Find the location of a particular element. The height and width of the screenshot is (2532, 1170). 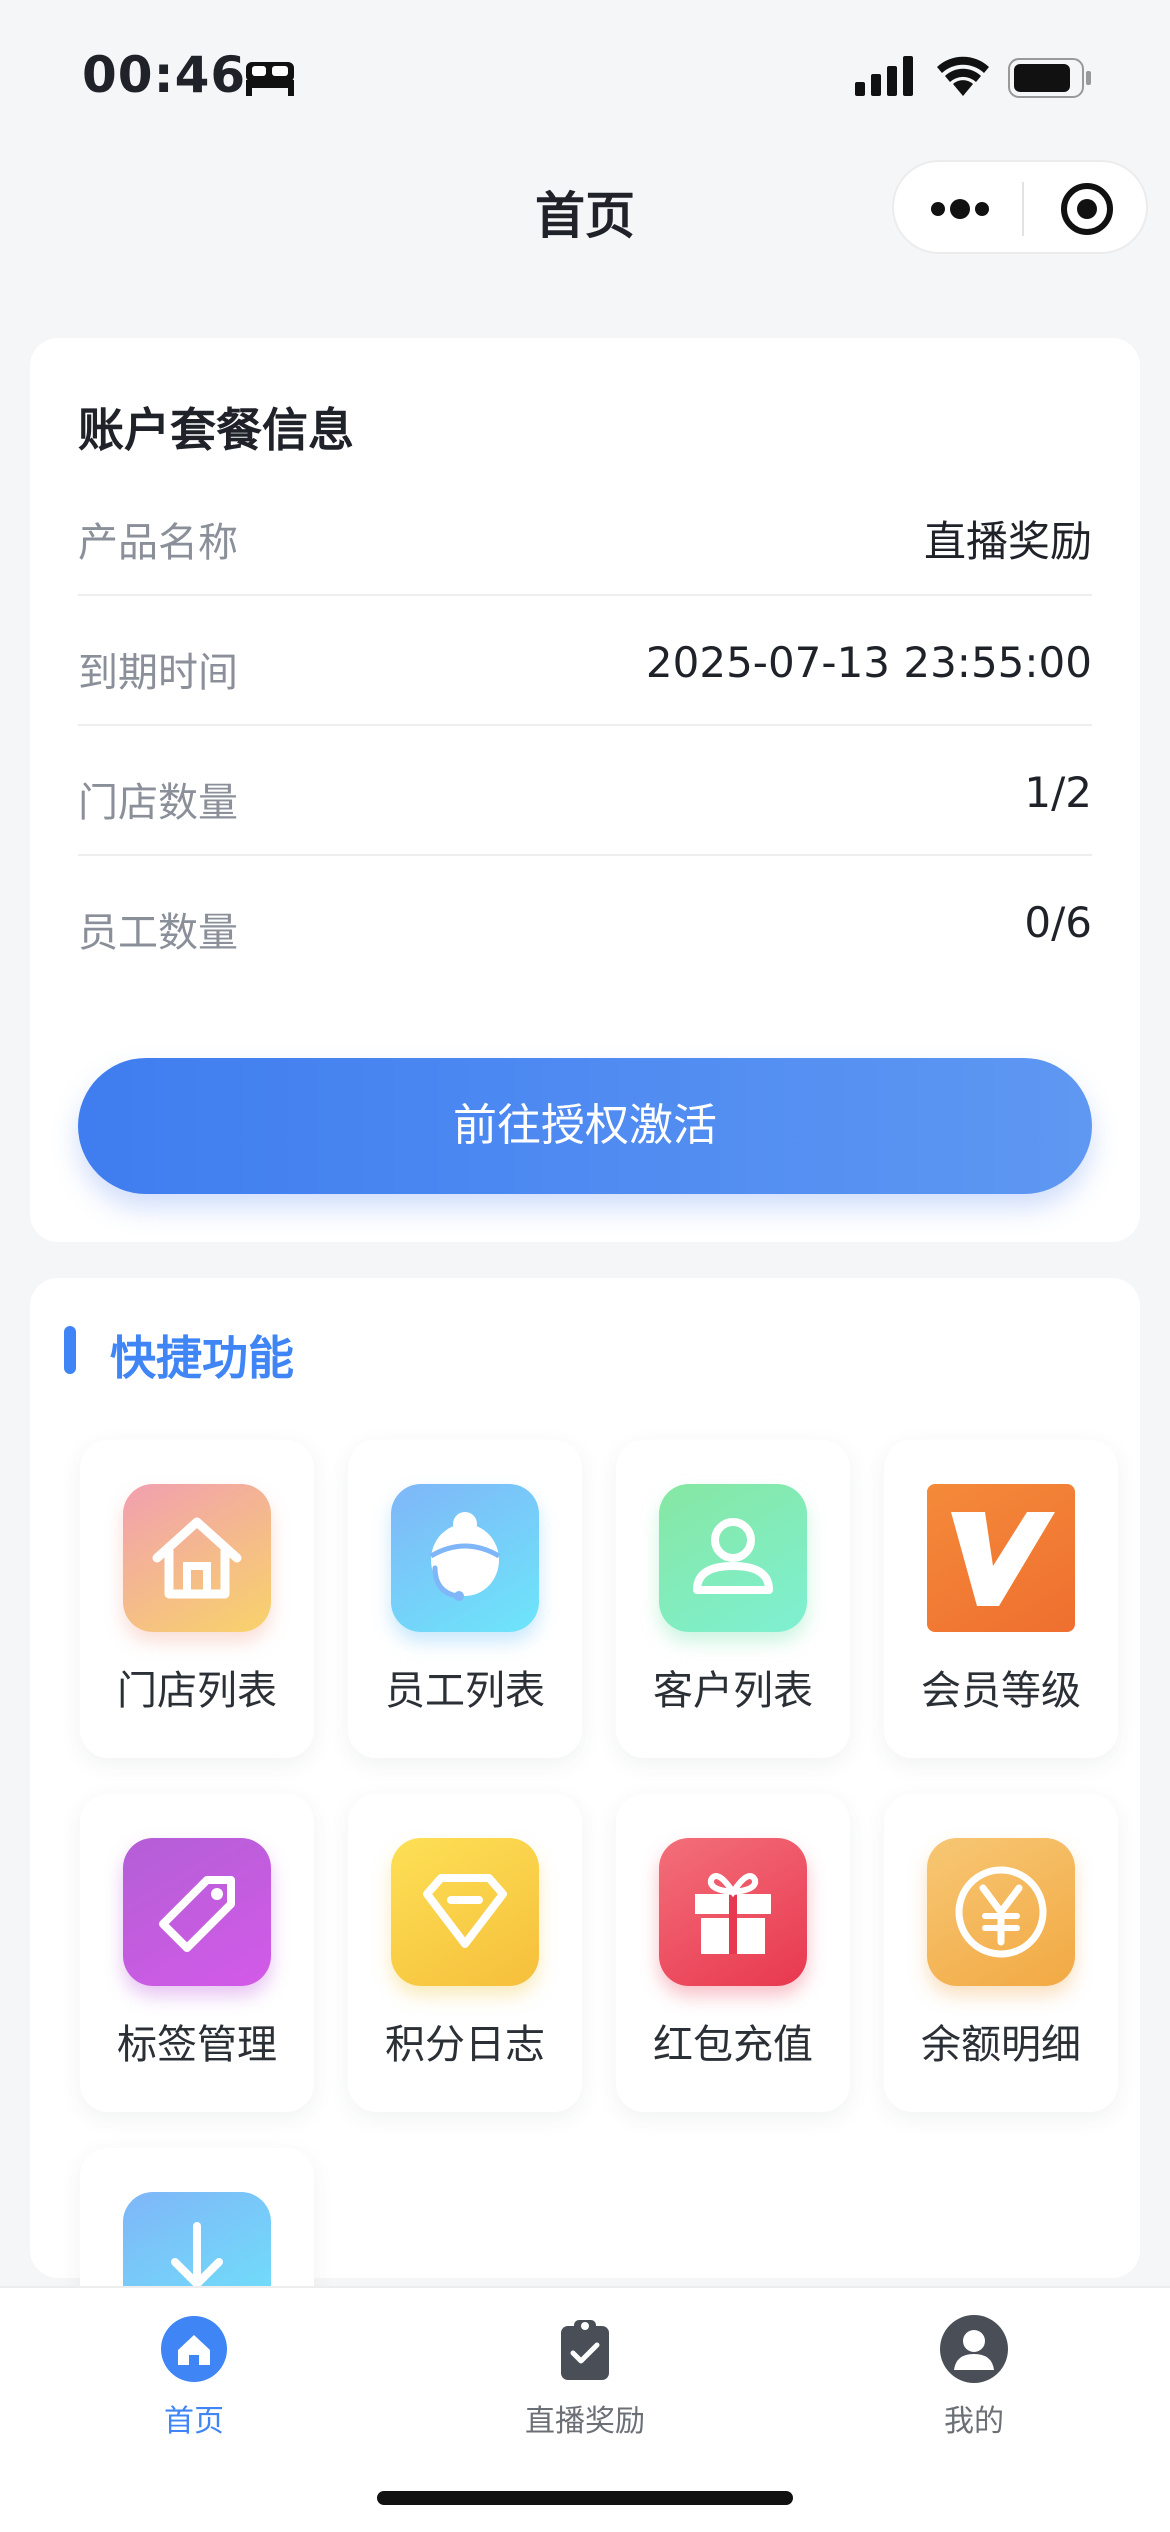

info-row-product: 产品名称 直播奖励 is located at coordinates (585, 531).